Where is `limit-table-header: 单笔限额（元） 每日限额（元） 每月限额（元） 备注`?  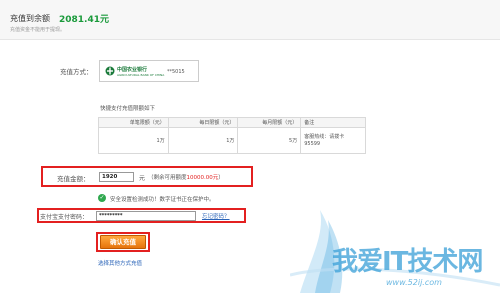
limit-table-header: 单笔限额（元） 每日限额（元） 每月限额（元） 备注 is located at coordinates (232, 122).